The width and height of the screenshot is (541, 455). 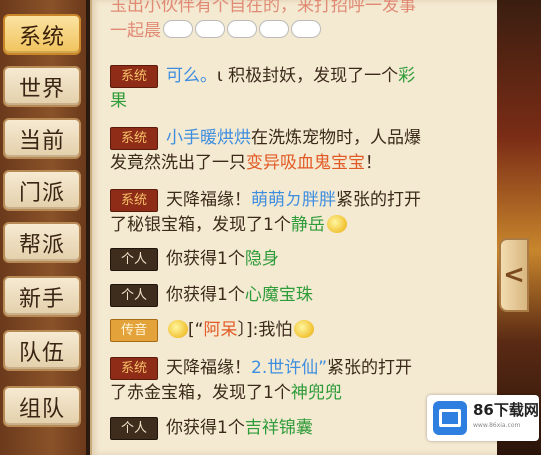 What do you see at coordinates (304, 329) in the screenshot?
I see `scared-emoji-icon` at bounding box center [304, 329].